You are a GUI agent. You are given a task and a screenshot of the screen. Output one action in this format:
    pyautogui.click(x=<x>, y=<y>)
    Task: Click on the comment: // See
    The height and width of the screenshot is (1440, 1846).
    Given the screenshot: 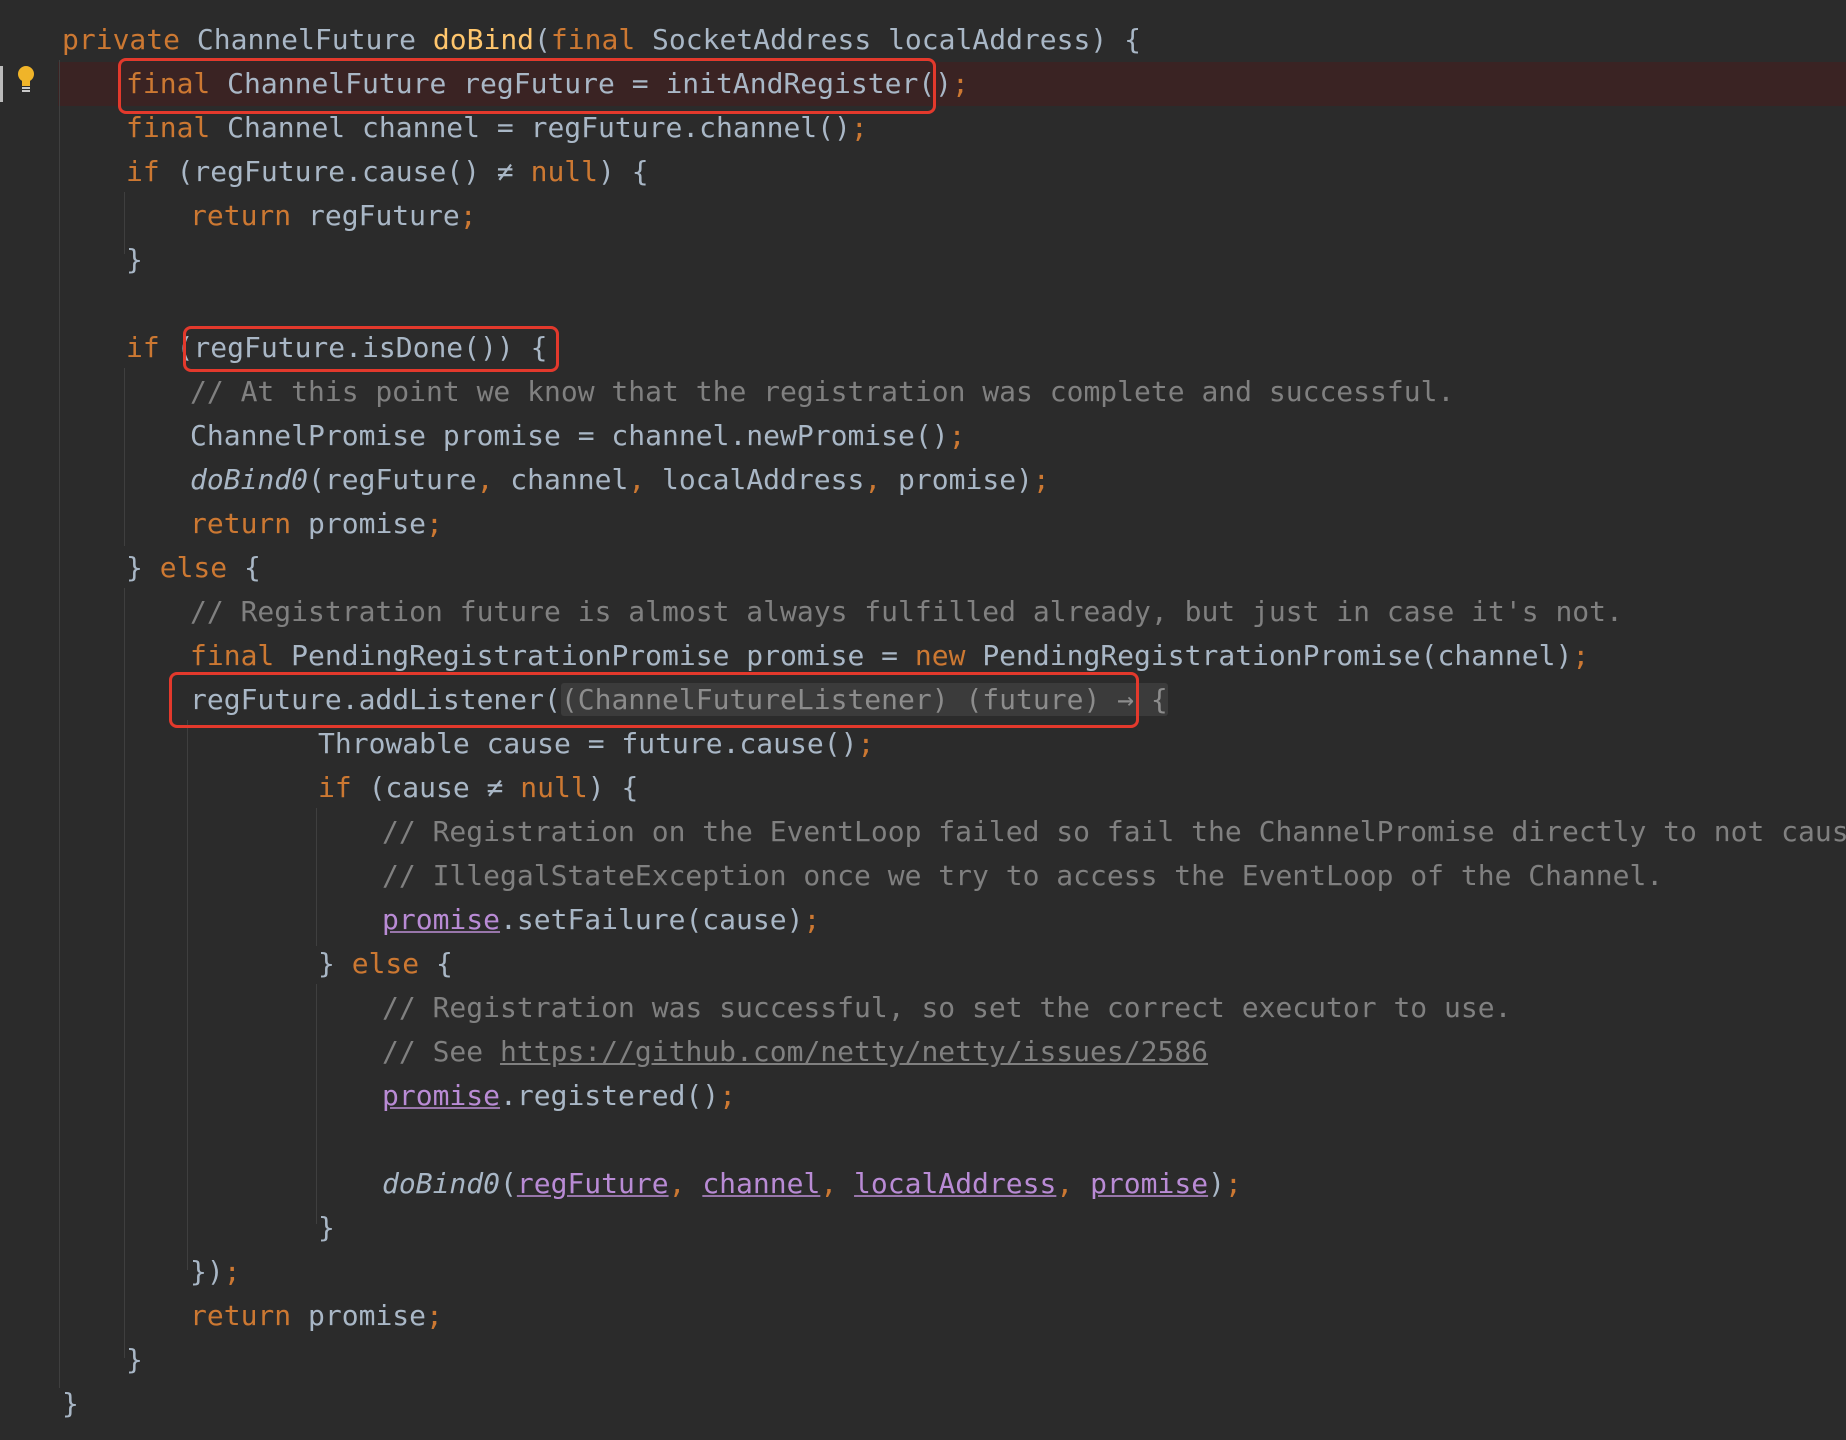 What is the action you would take?
    pyautogui.click(x=441, y=1051)
    